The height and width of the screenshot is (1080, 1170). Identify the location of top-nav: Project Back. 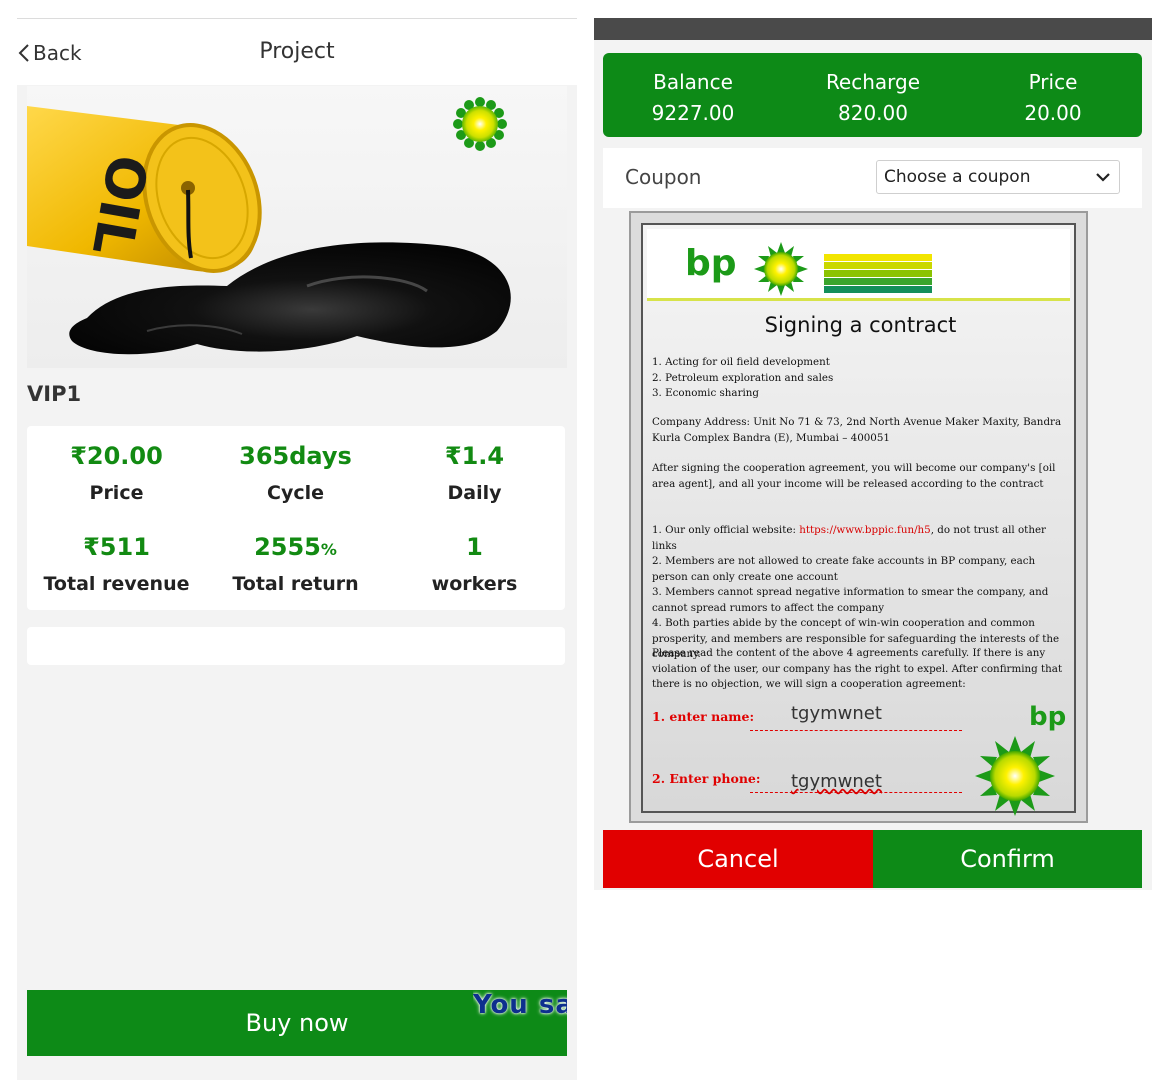
(297, 52).